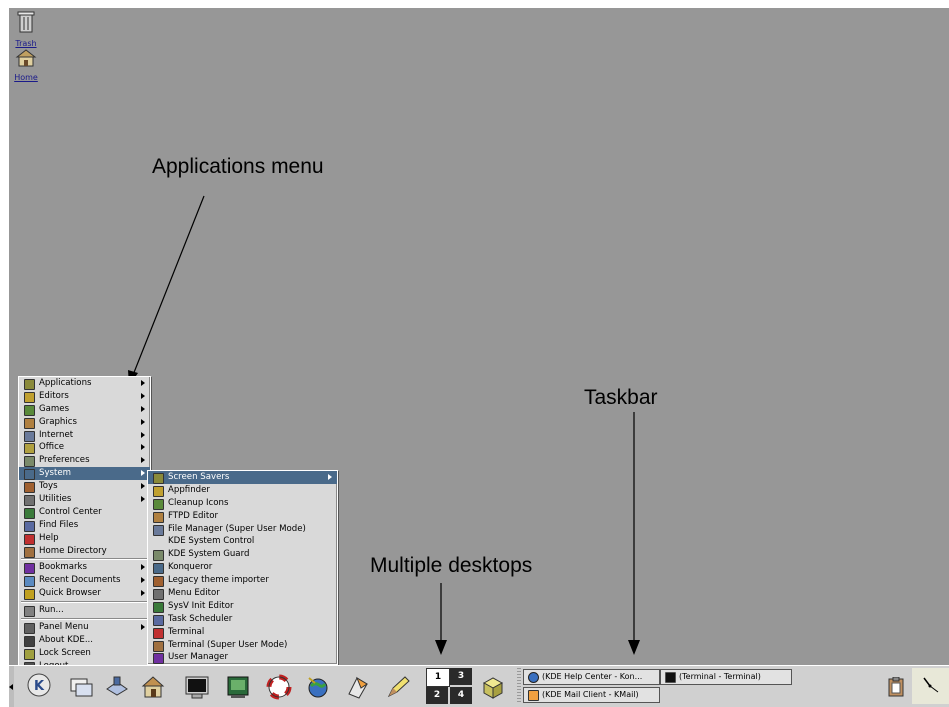  Describe the element at coordinates (52, 447) in the screenshot. I see `k-menu-item-label: Office` at that location.